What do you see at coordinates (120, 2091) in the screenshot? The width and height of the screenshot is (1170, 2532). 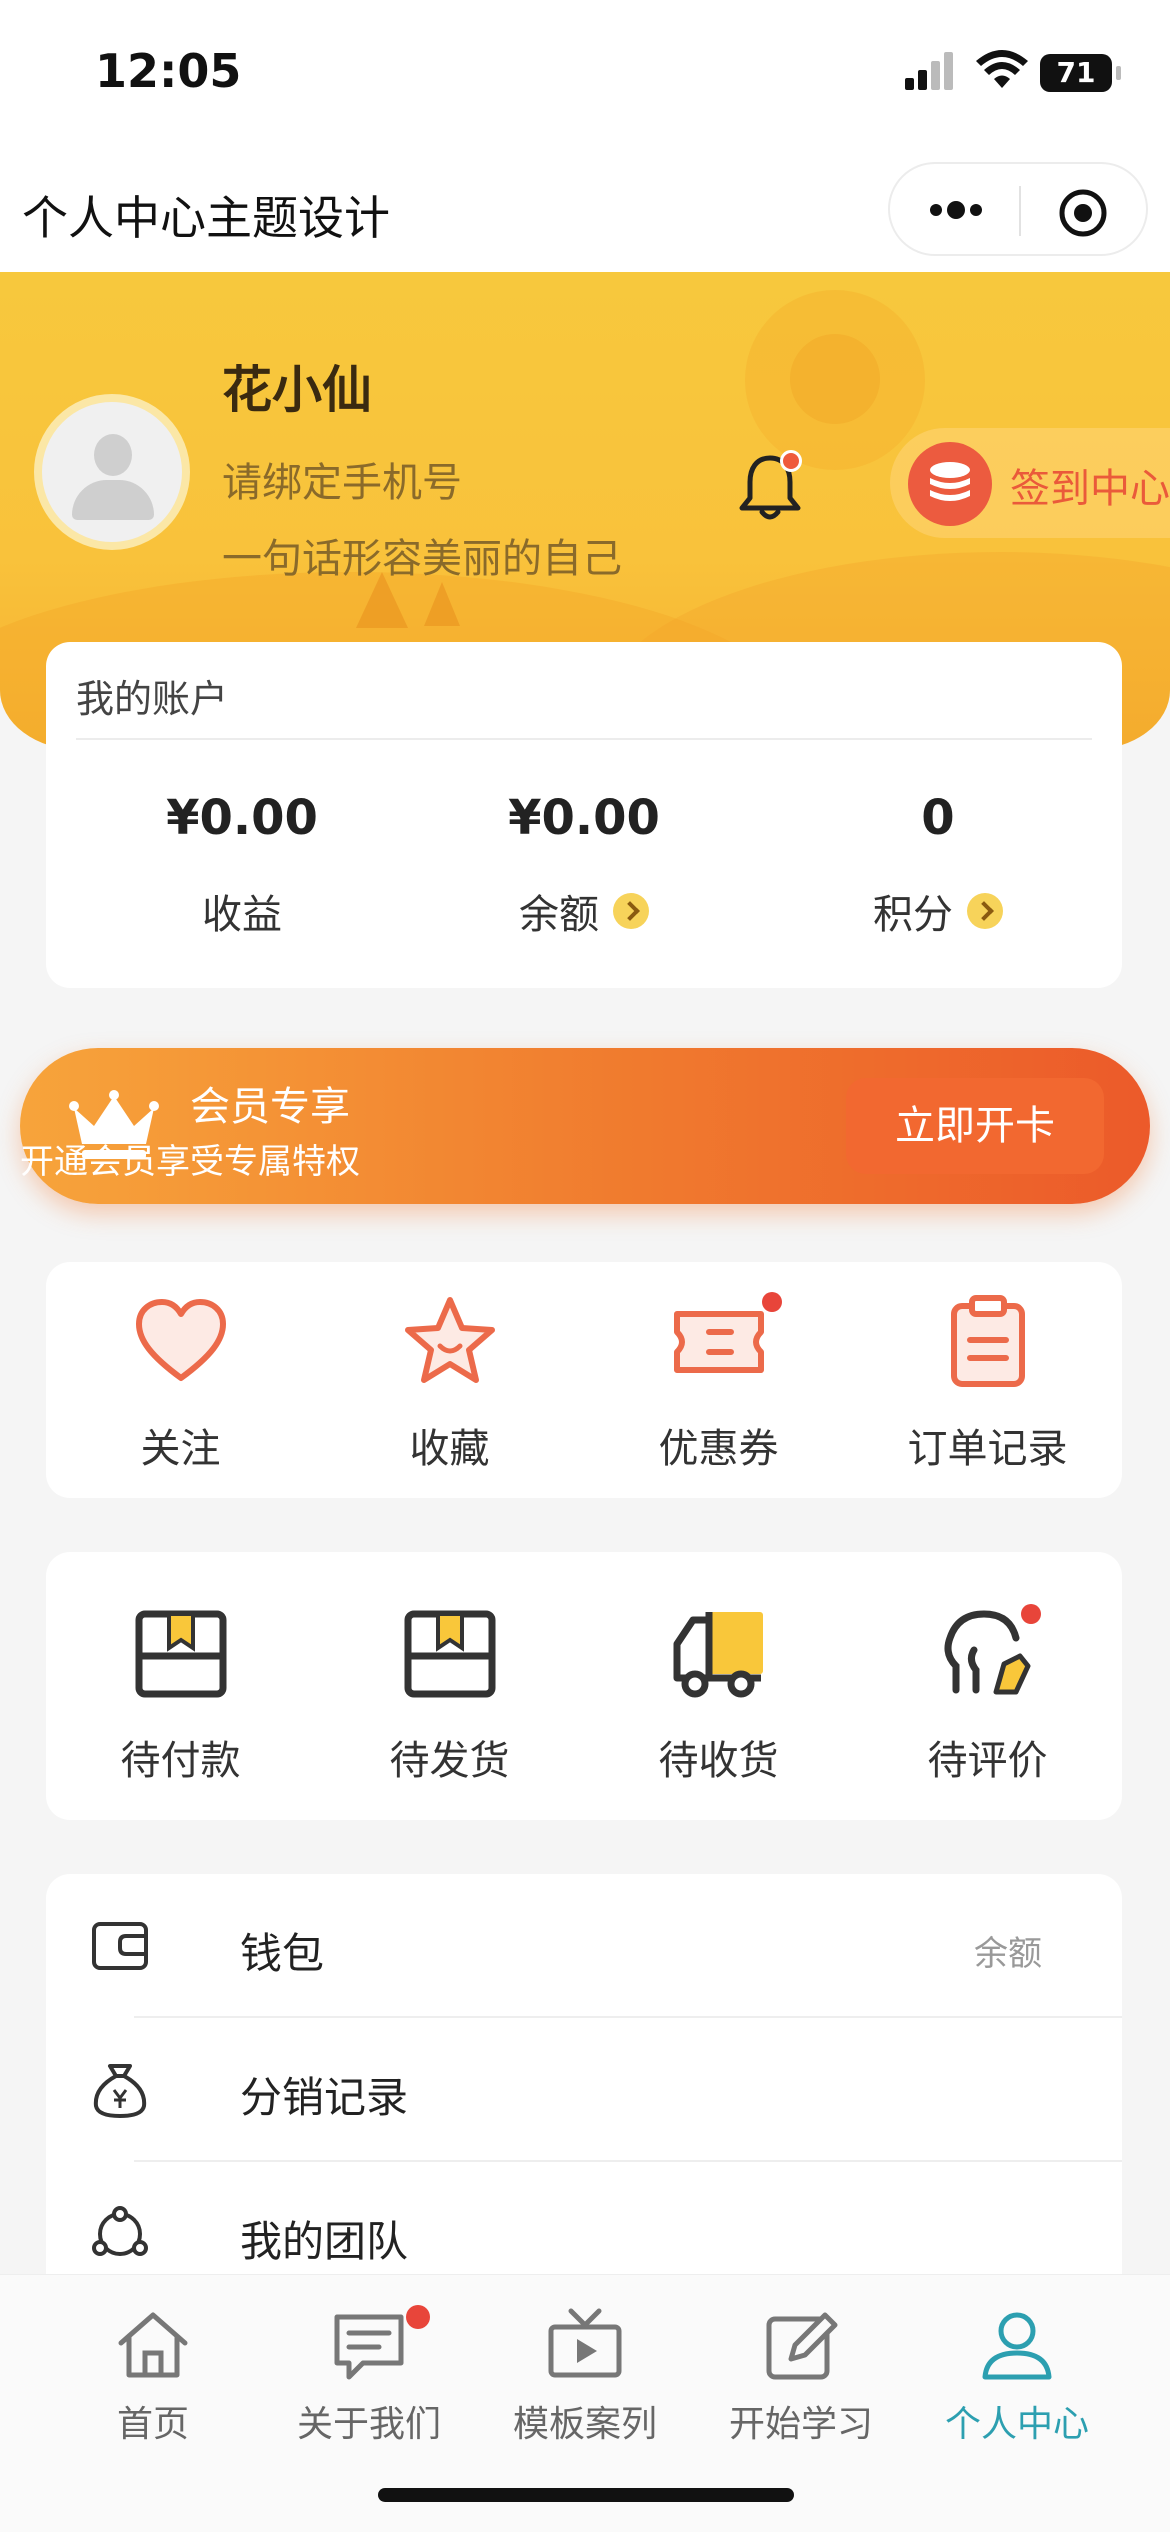 I see `money-bag-icon` at bounding box center [120, 2091].